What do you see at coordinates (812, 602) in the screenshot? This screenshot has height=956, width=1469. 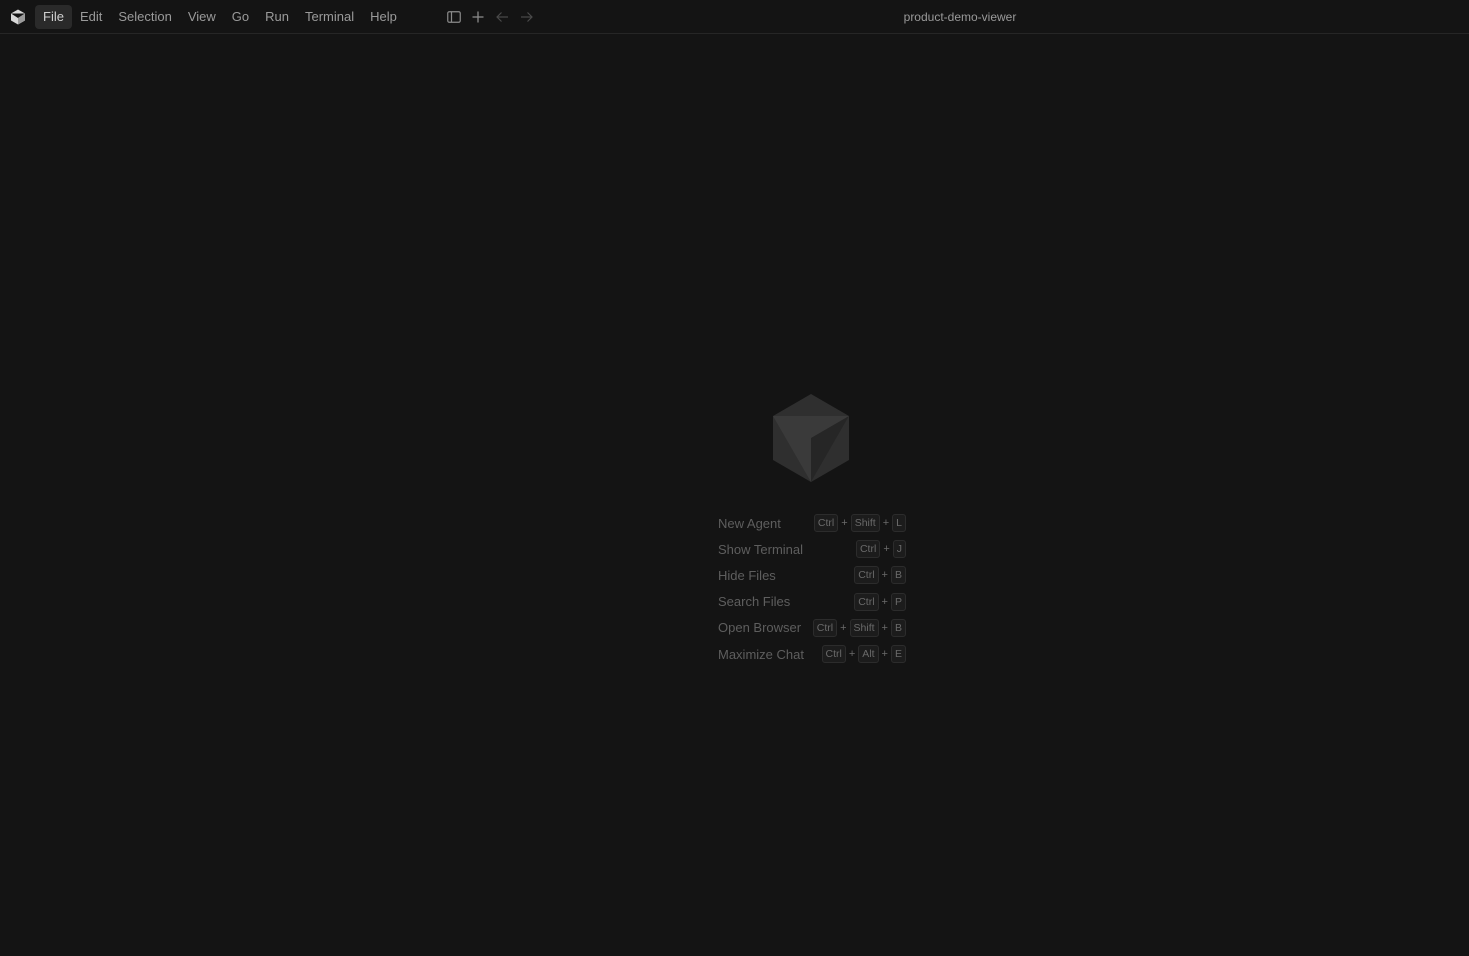 I see `shortcut-row-search-files: Search Files Ctrl + P` at bounding box center [812, 602].